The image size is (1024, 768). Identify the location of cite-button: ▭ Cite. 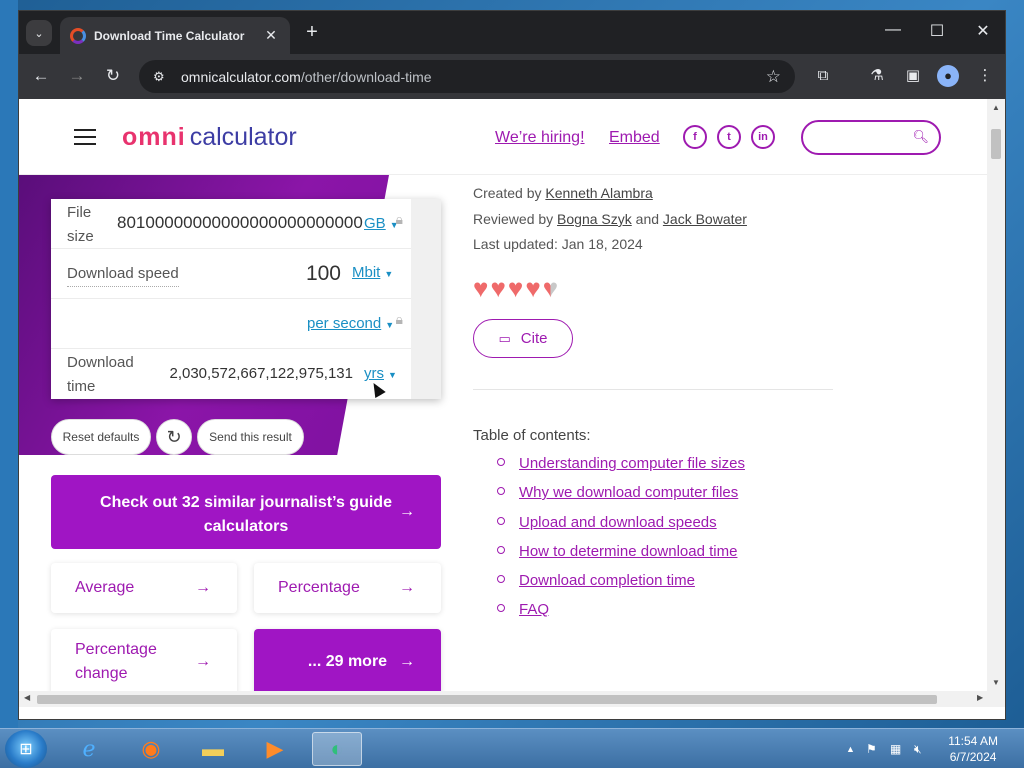
(523, 338).